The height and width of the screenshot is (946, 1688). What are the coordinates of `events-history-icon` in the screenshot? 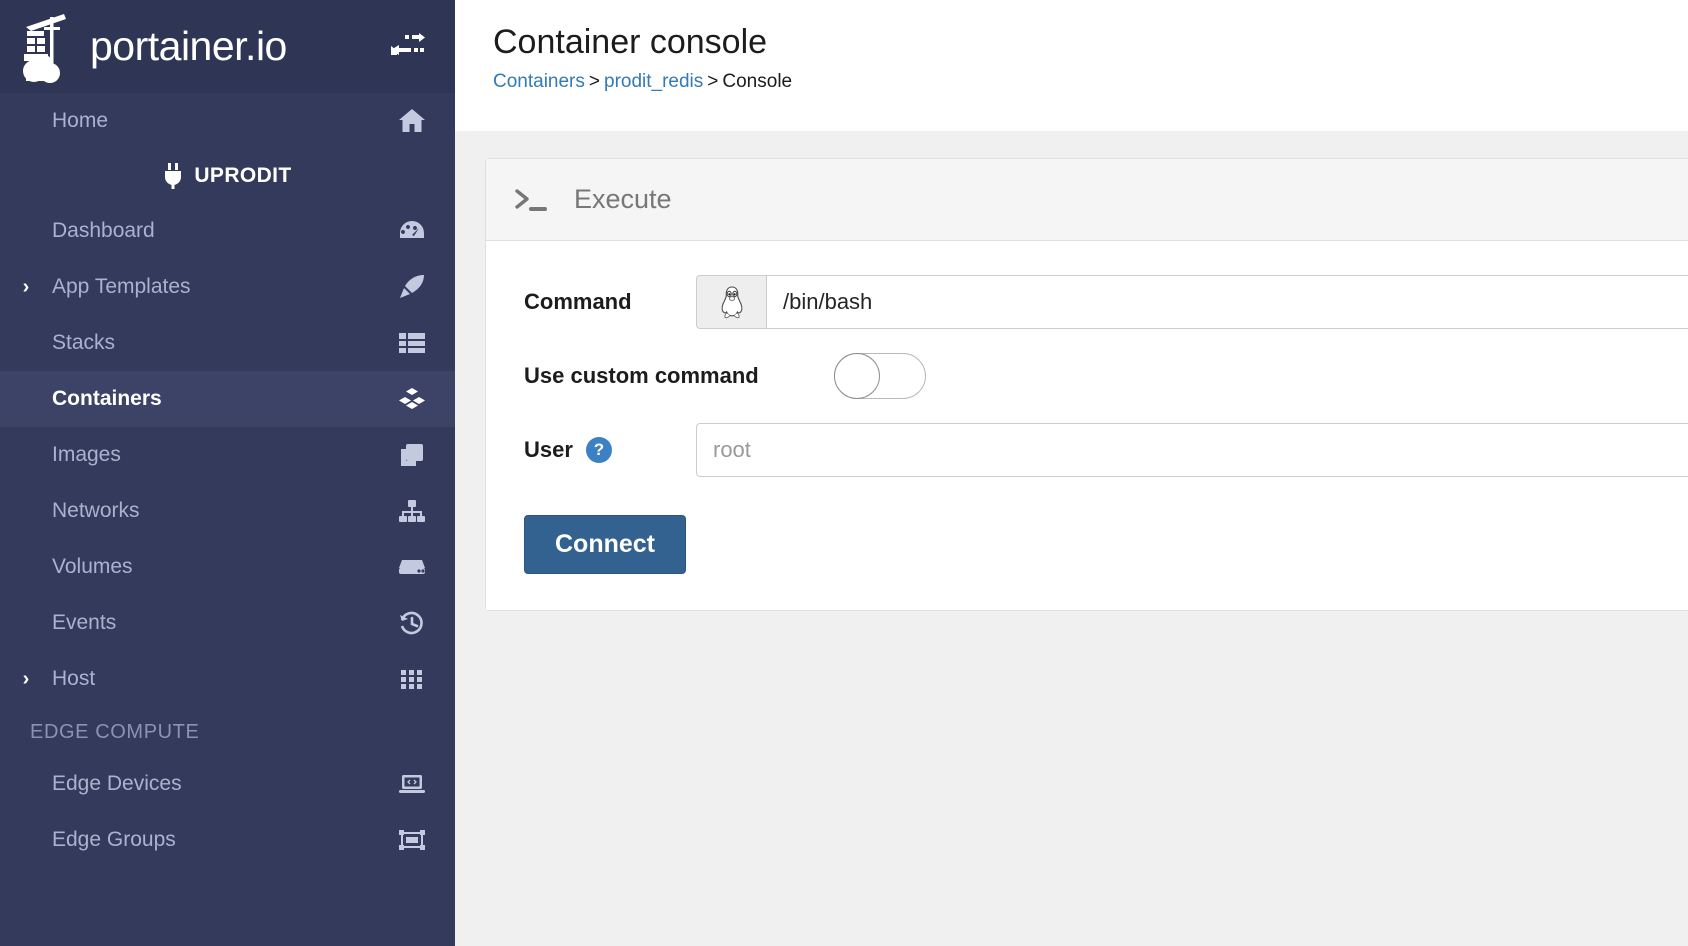 It's located at (412, 623).